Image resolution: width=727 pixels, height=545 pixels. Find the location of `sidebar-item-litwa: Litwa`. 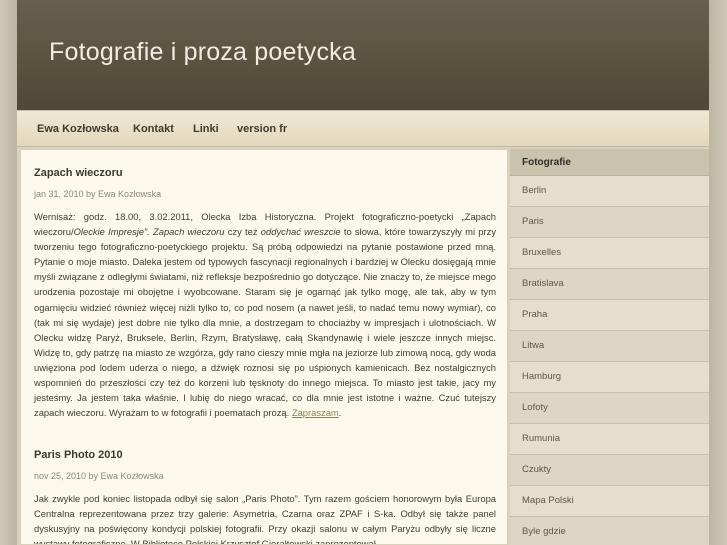

sidebar-item-litwa: Litwa is located at coordinates (609, 346).